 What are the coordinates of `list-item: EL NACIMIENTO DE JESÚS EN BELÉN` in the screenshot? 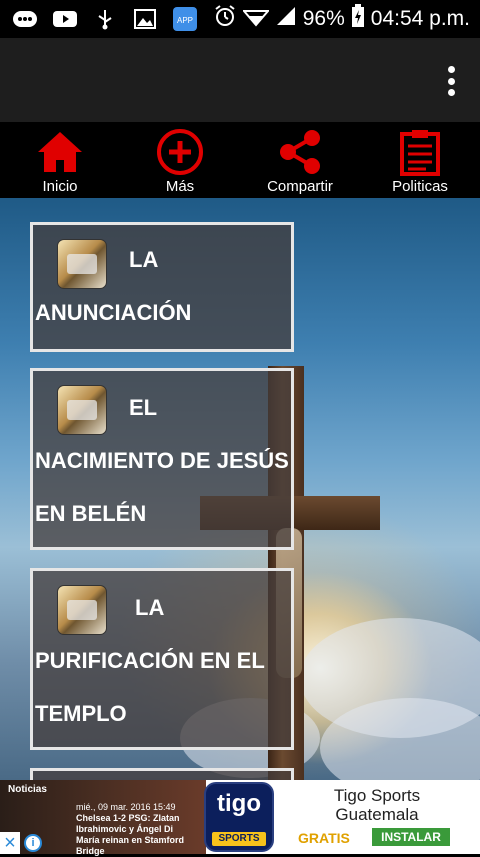 It's located at (162, 459).